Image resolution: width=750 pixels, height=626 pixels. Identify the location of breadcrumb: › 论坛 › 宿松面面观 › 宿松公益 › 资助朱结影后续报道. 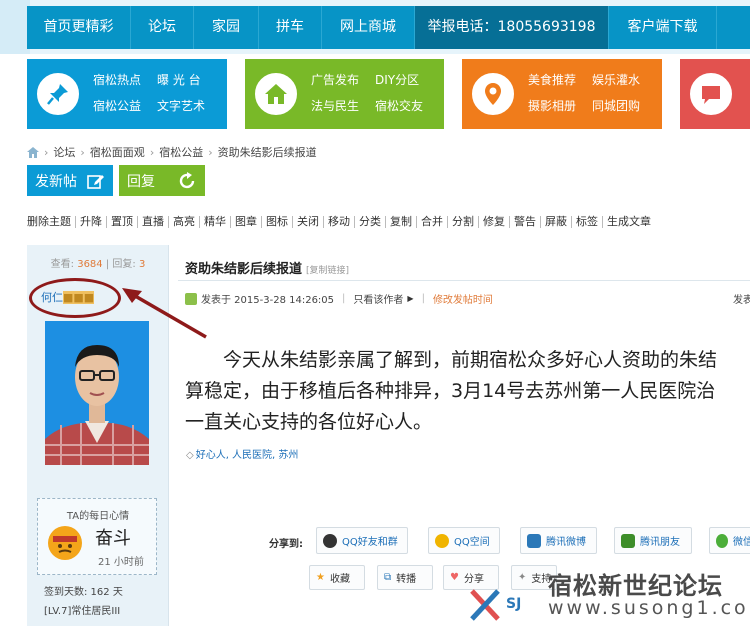
(172, 152).